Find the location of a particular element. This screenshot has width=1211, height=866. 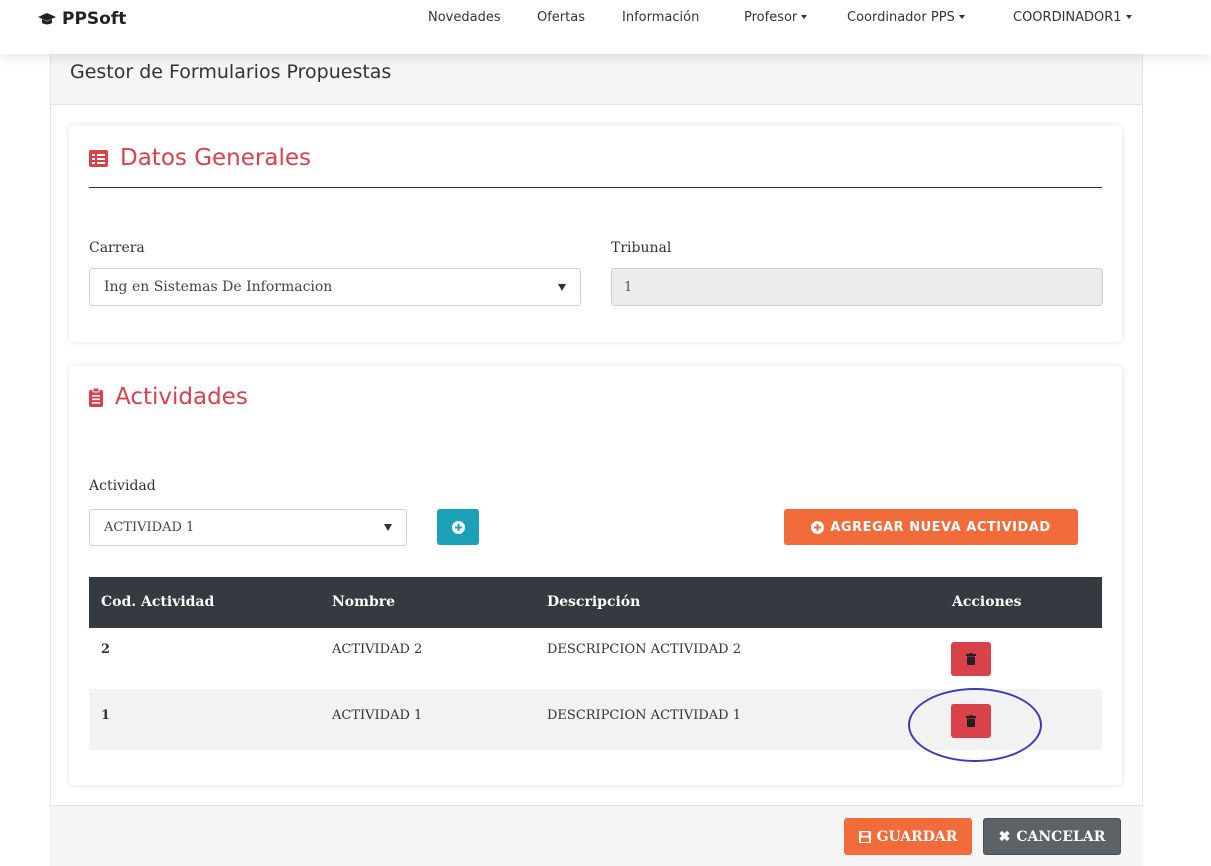

carrera-select: Ing en Sistemas De Informacion is located at coordinates (335, 287).